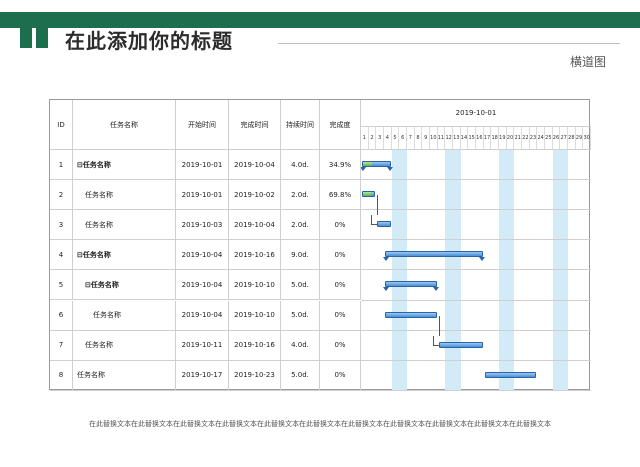 The width and height of the screenshot is (640, 467). What do you see at coordinates (202, 375) in the screenshot?
I see `row-8-start: 2019-10-17` at bounding box center [202, 375].